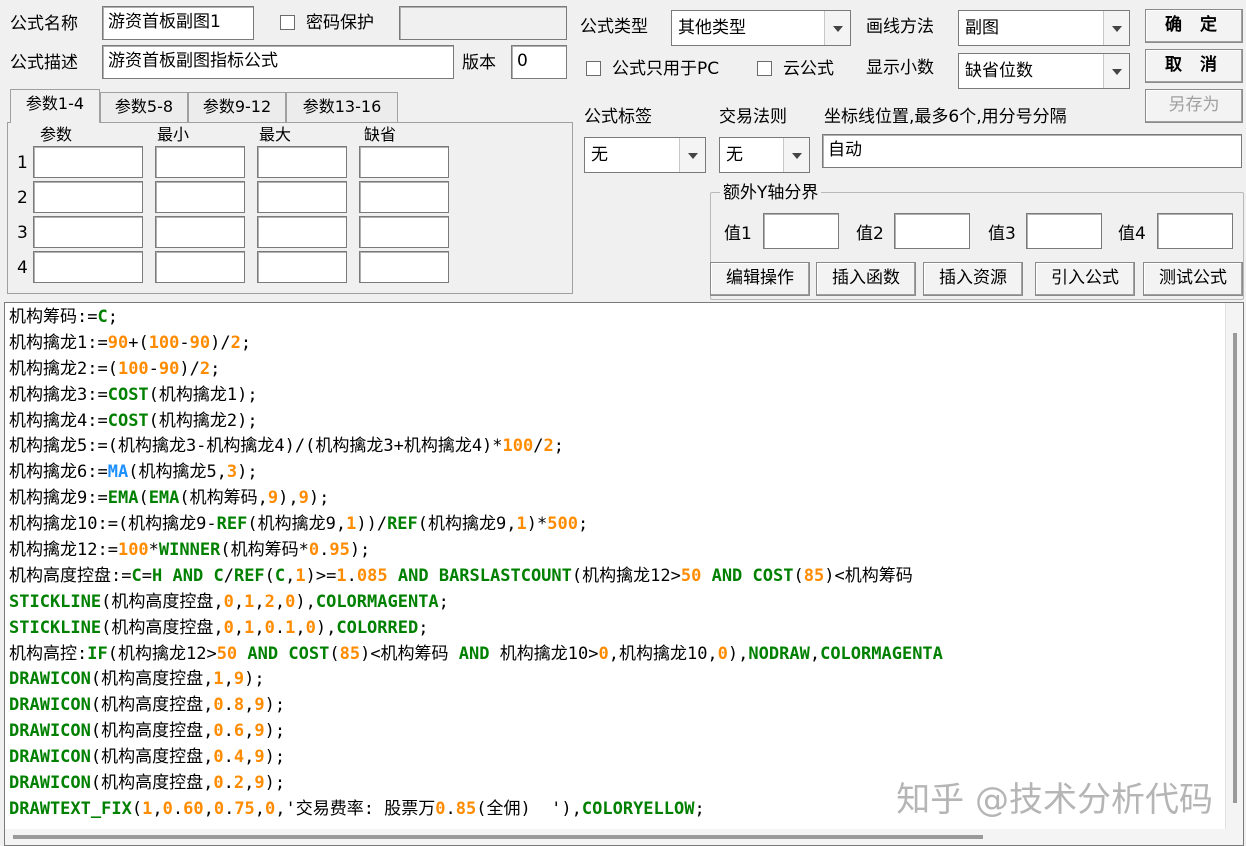 The image size is (1246, 846). What do you see at coordinates (287, 22) in the screenshot?
I see `password-protect-checkbox` at bounding box center [287, 22].